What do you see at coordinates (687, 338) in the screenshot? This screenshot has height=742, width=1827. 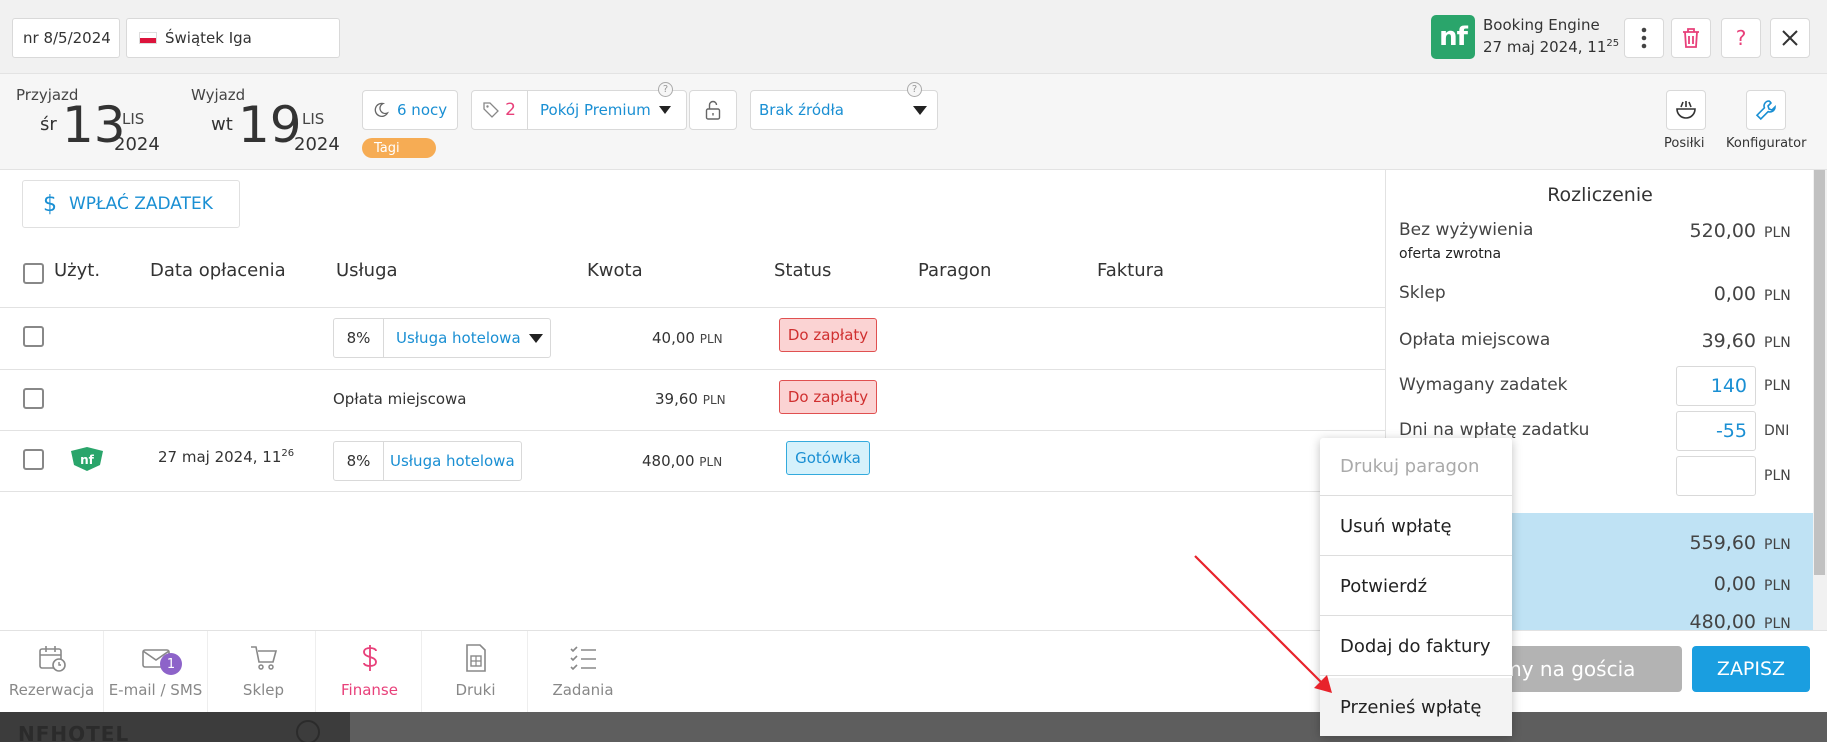 I see `amount: 40,00 PLN` at bounding box center [687, 338].